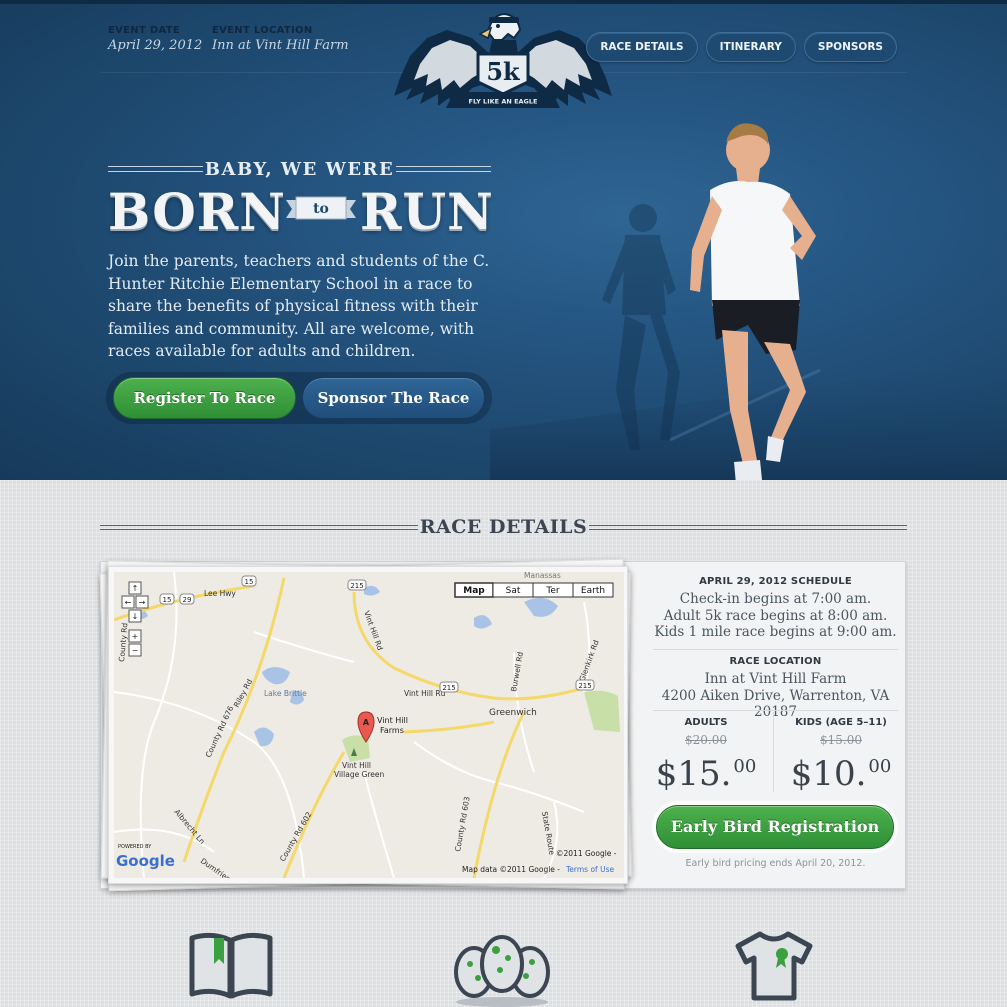 The width and height of the screenshot is (1007, 1007). I want to click on shield-15-b: 15, so click(167, 600).